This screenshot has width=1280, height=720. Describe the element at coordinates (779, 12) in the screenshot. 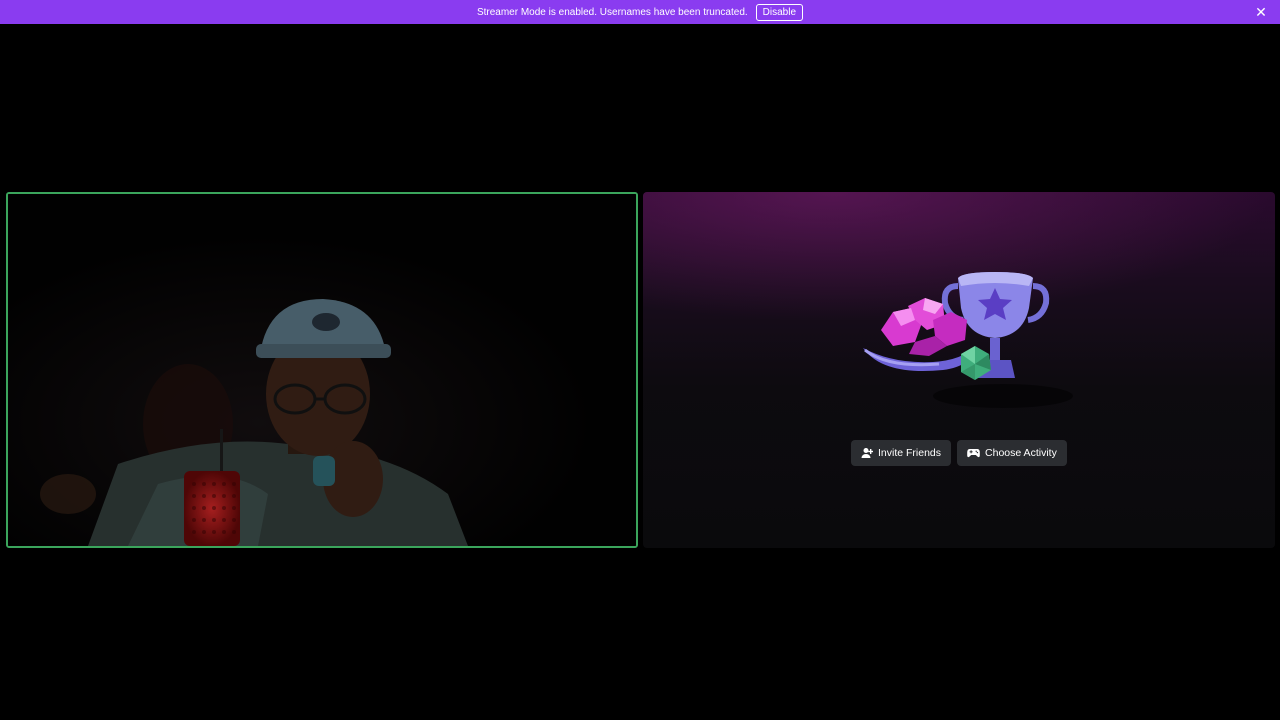

I see `disable-streamer-mode-button: Disable` at that location.